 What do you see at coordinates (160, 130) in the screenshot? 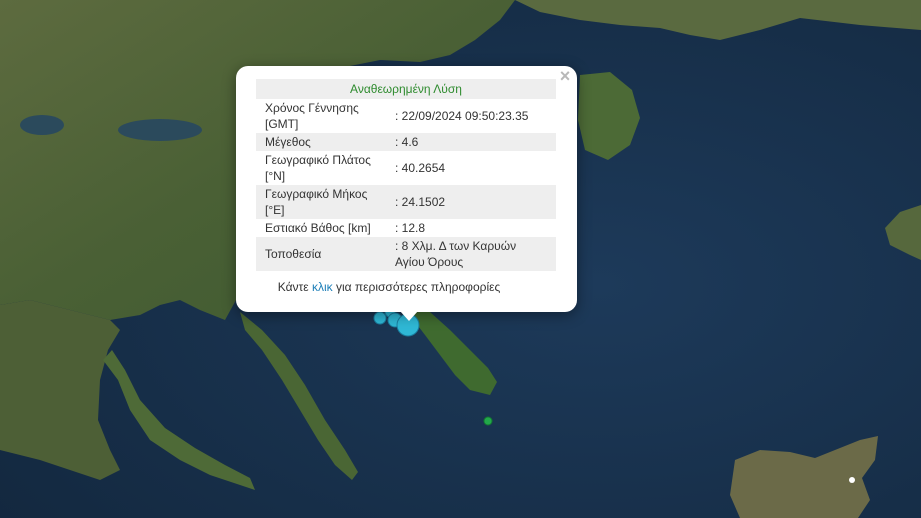
I see `lake-volvi` at bounding box center [160, 130].